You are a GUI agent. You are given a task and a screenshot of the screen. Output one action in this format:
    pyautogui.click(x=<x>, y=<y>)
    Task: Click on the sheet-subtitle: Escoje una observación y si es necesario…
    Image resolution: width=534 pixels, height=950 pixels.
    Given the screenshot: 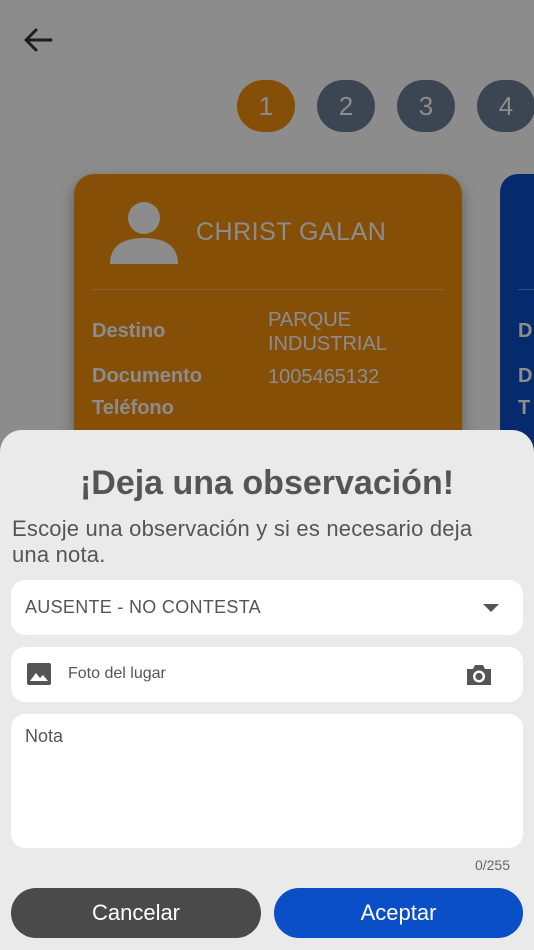 What is the action you would take?
    pyautogui.click(x=242, y=541)
    